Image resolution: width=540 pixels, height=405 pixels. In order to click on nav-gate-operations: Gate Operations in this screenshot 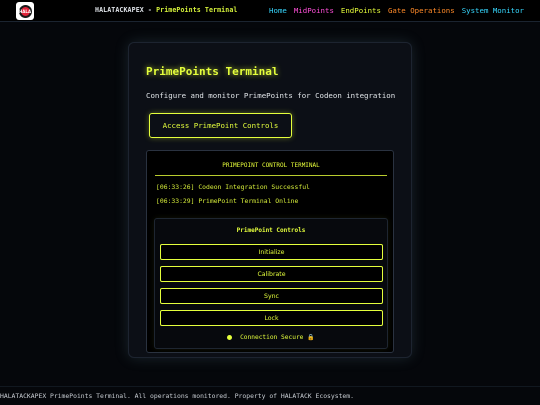, I will do `click(421, 10)`.